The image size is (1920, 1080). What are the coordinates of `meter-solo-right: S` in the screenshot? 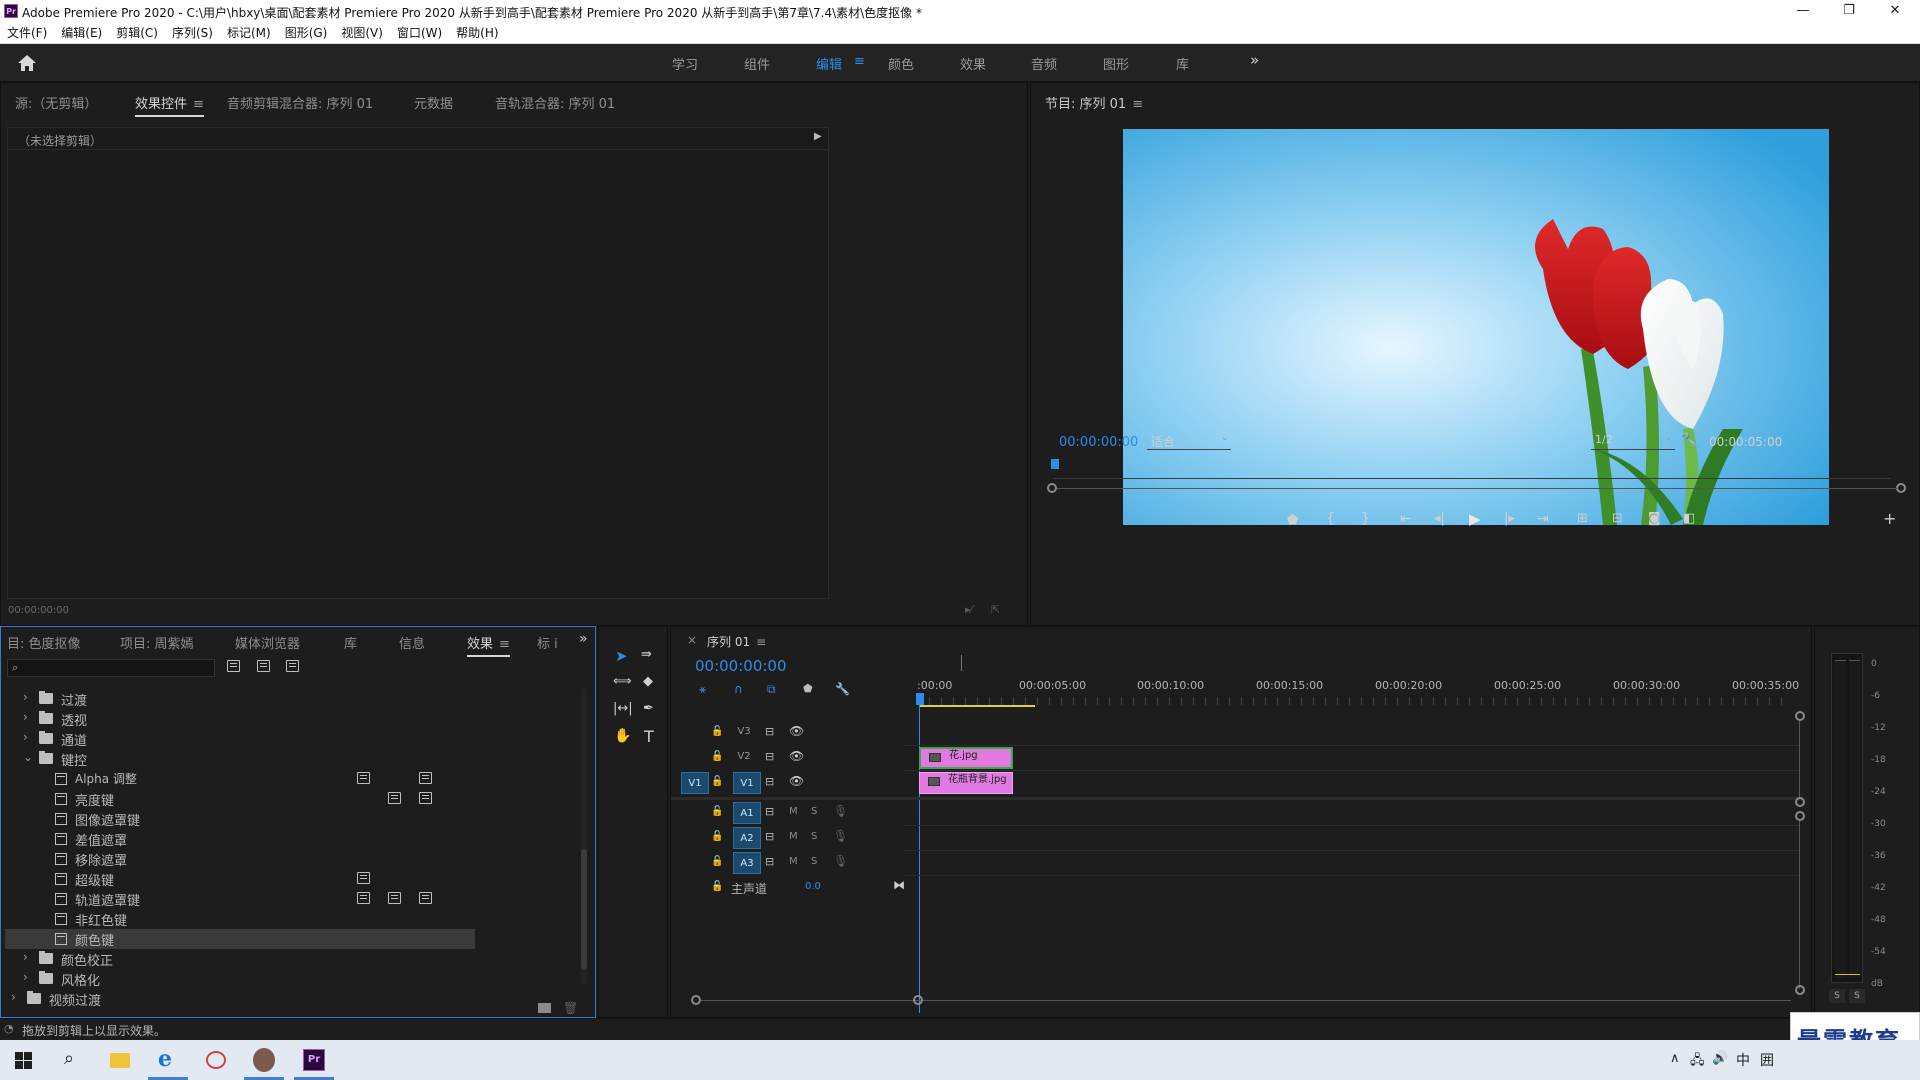 It's located at (1857, 996).